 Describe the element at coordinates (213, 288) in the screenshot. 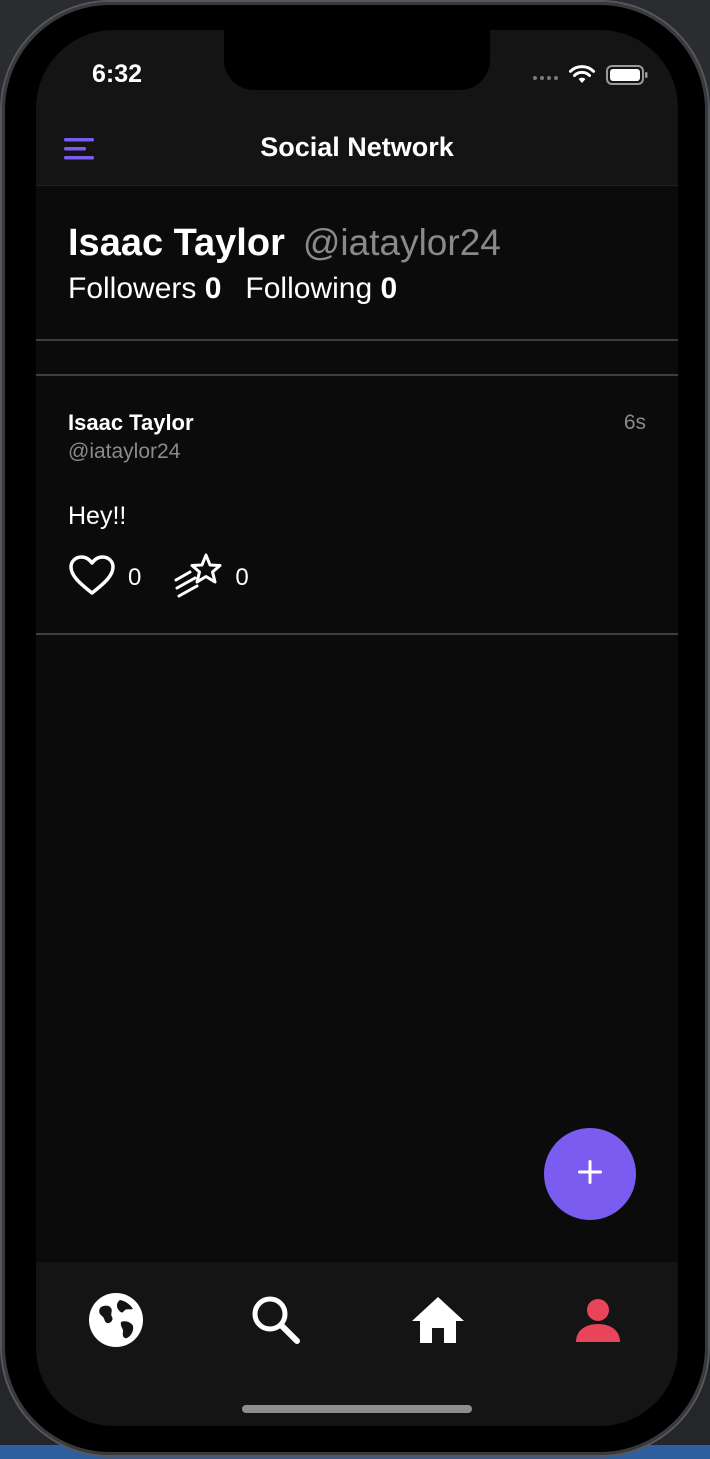

I see `followers-count: 0` at that location.